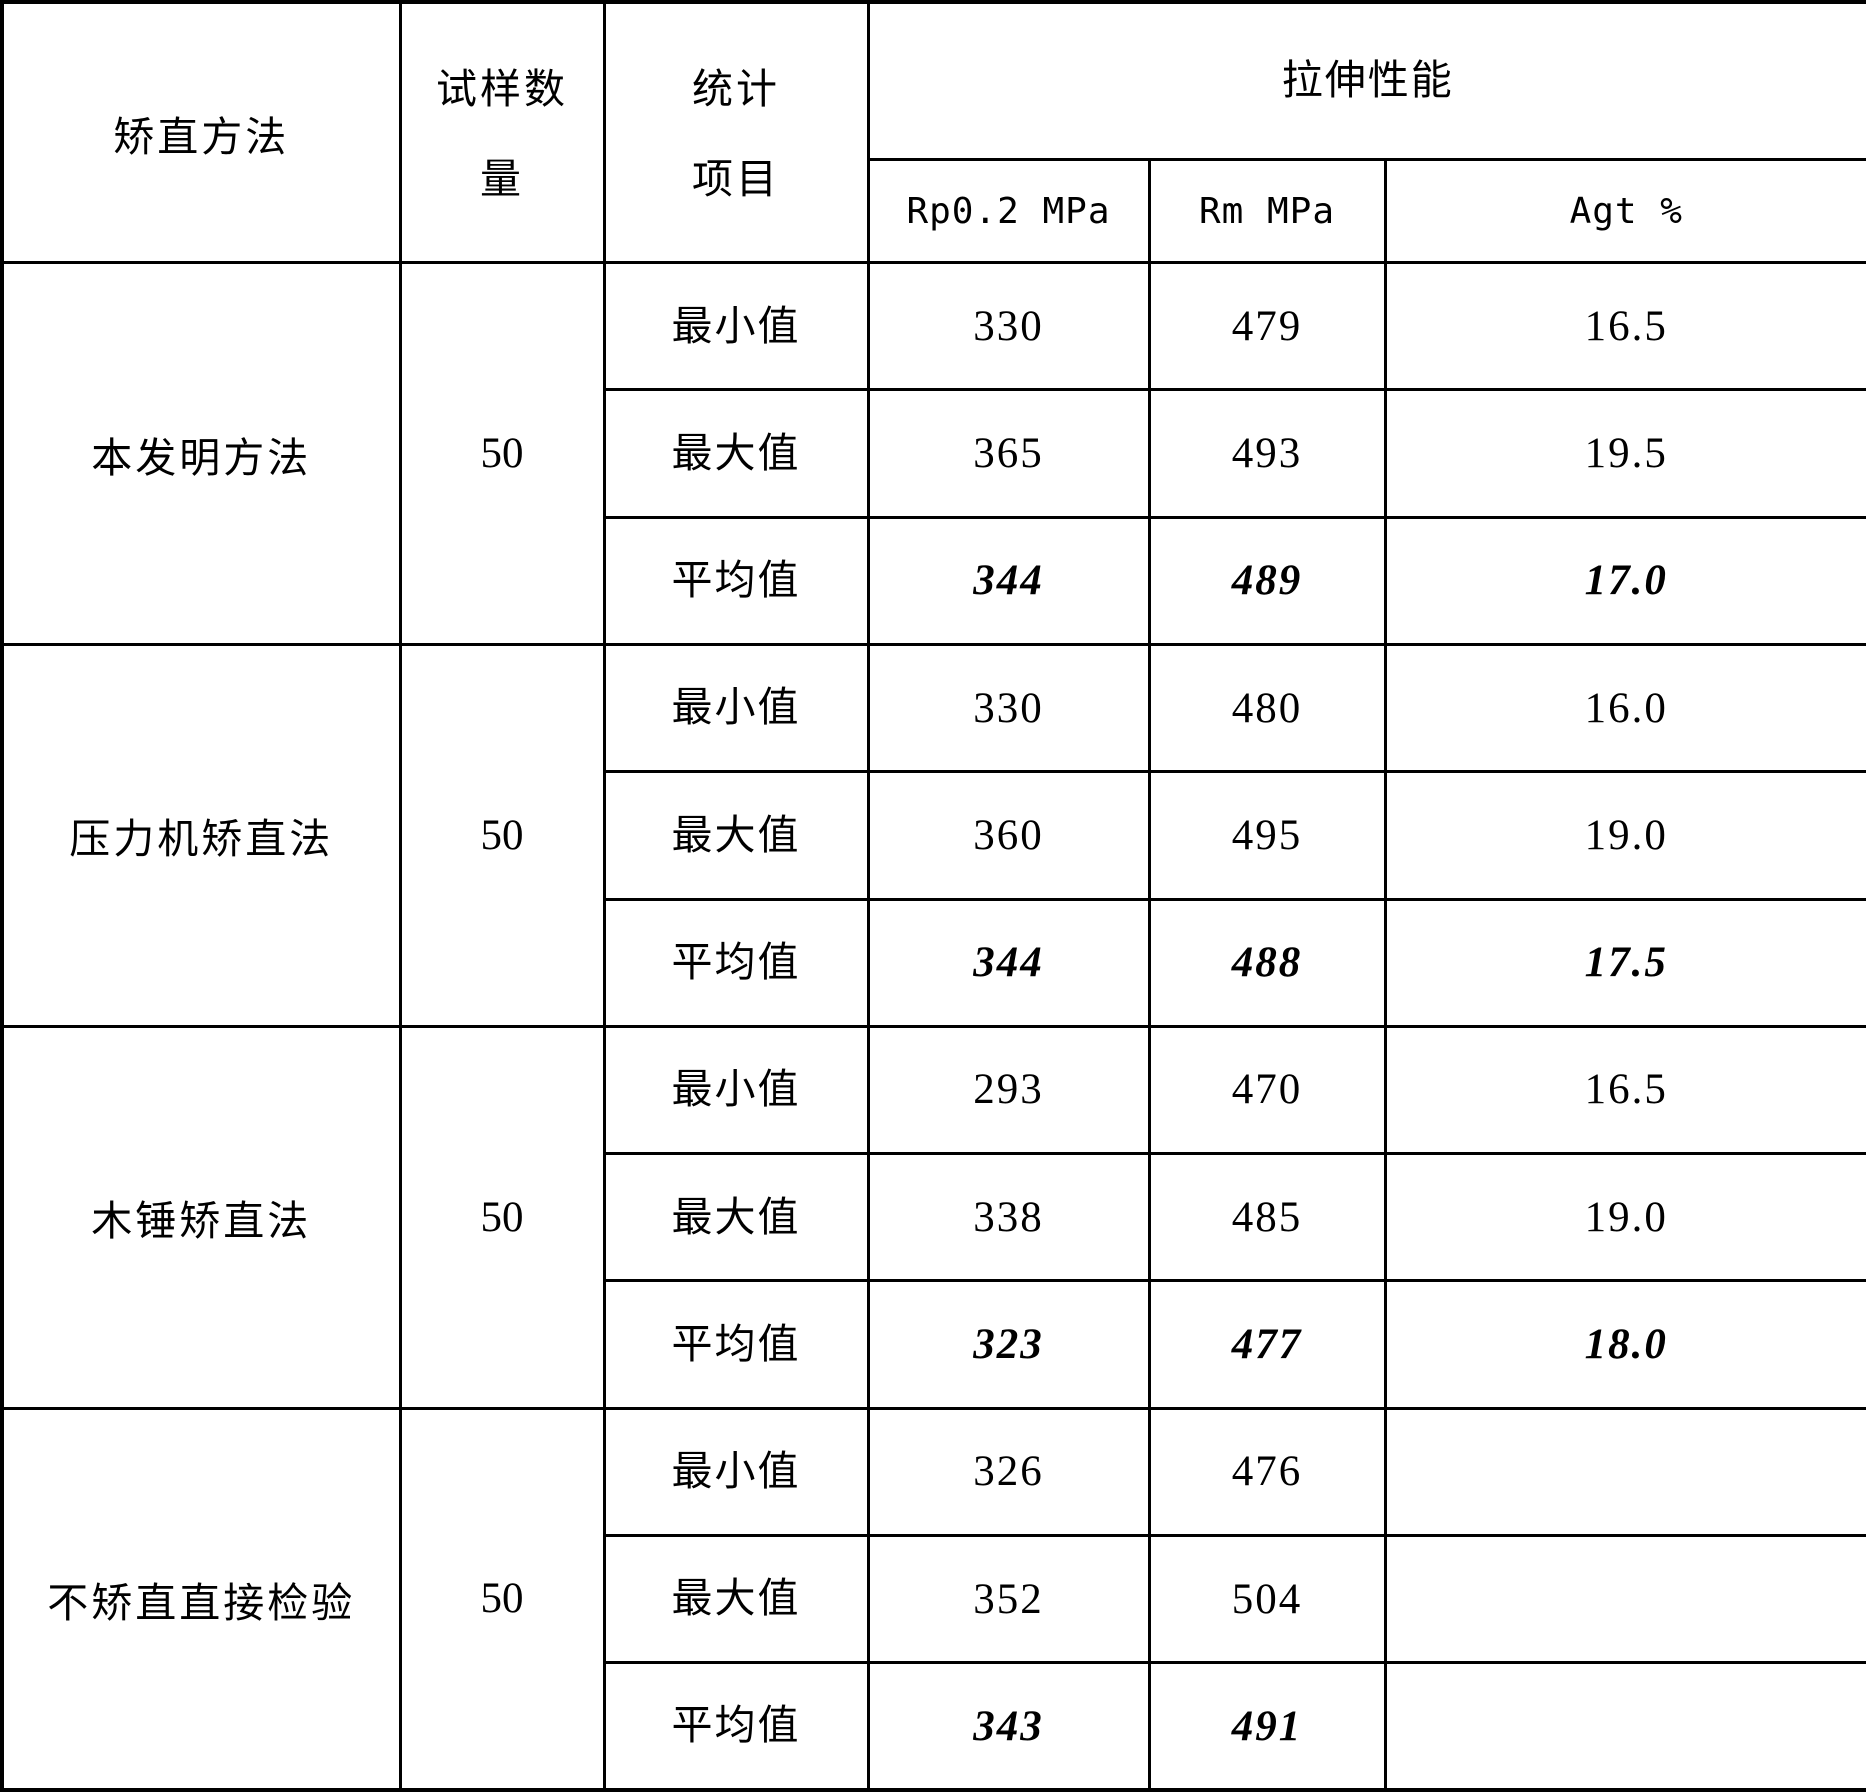 This screenshot has width=1866, height=1792. I want to click on header-cell-agt: Agt %, so click(1624, 211).